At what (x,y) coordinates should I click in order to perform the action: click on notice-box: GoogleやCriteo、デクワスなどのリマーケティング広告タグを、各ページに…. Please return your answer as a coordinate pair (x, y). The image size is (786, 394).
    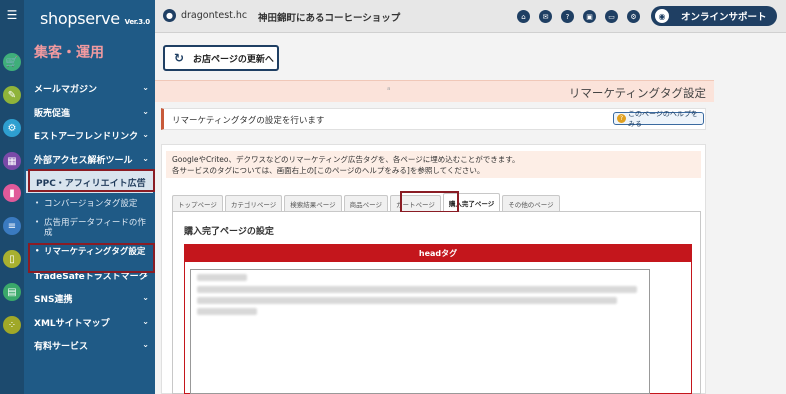
    Looking at the image, I should click on (433, 164).